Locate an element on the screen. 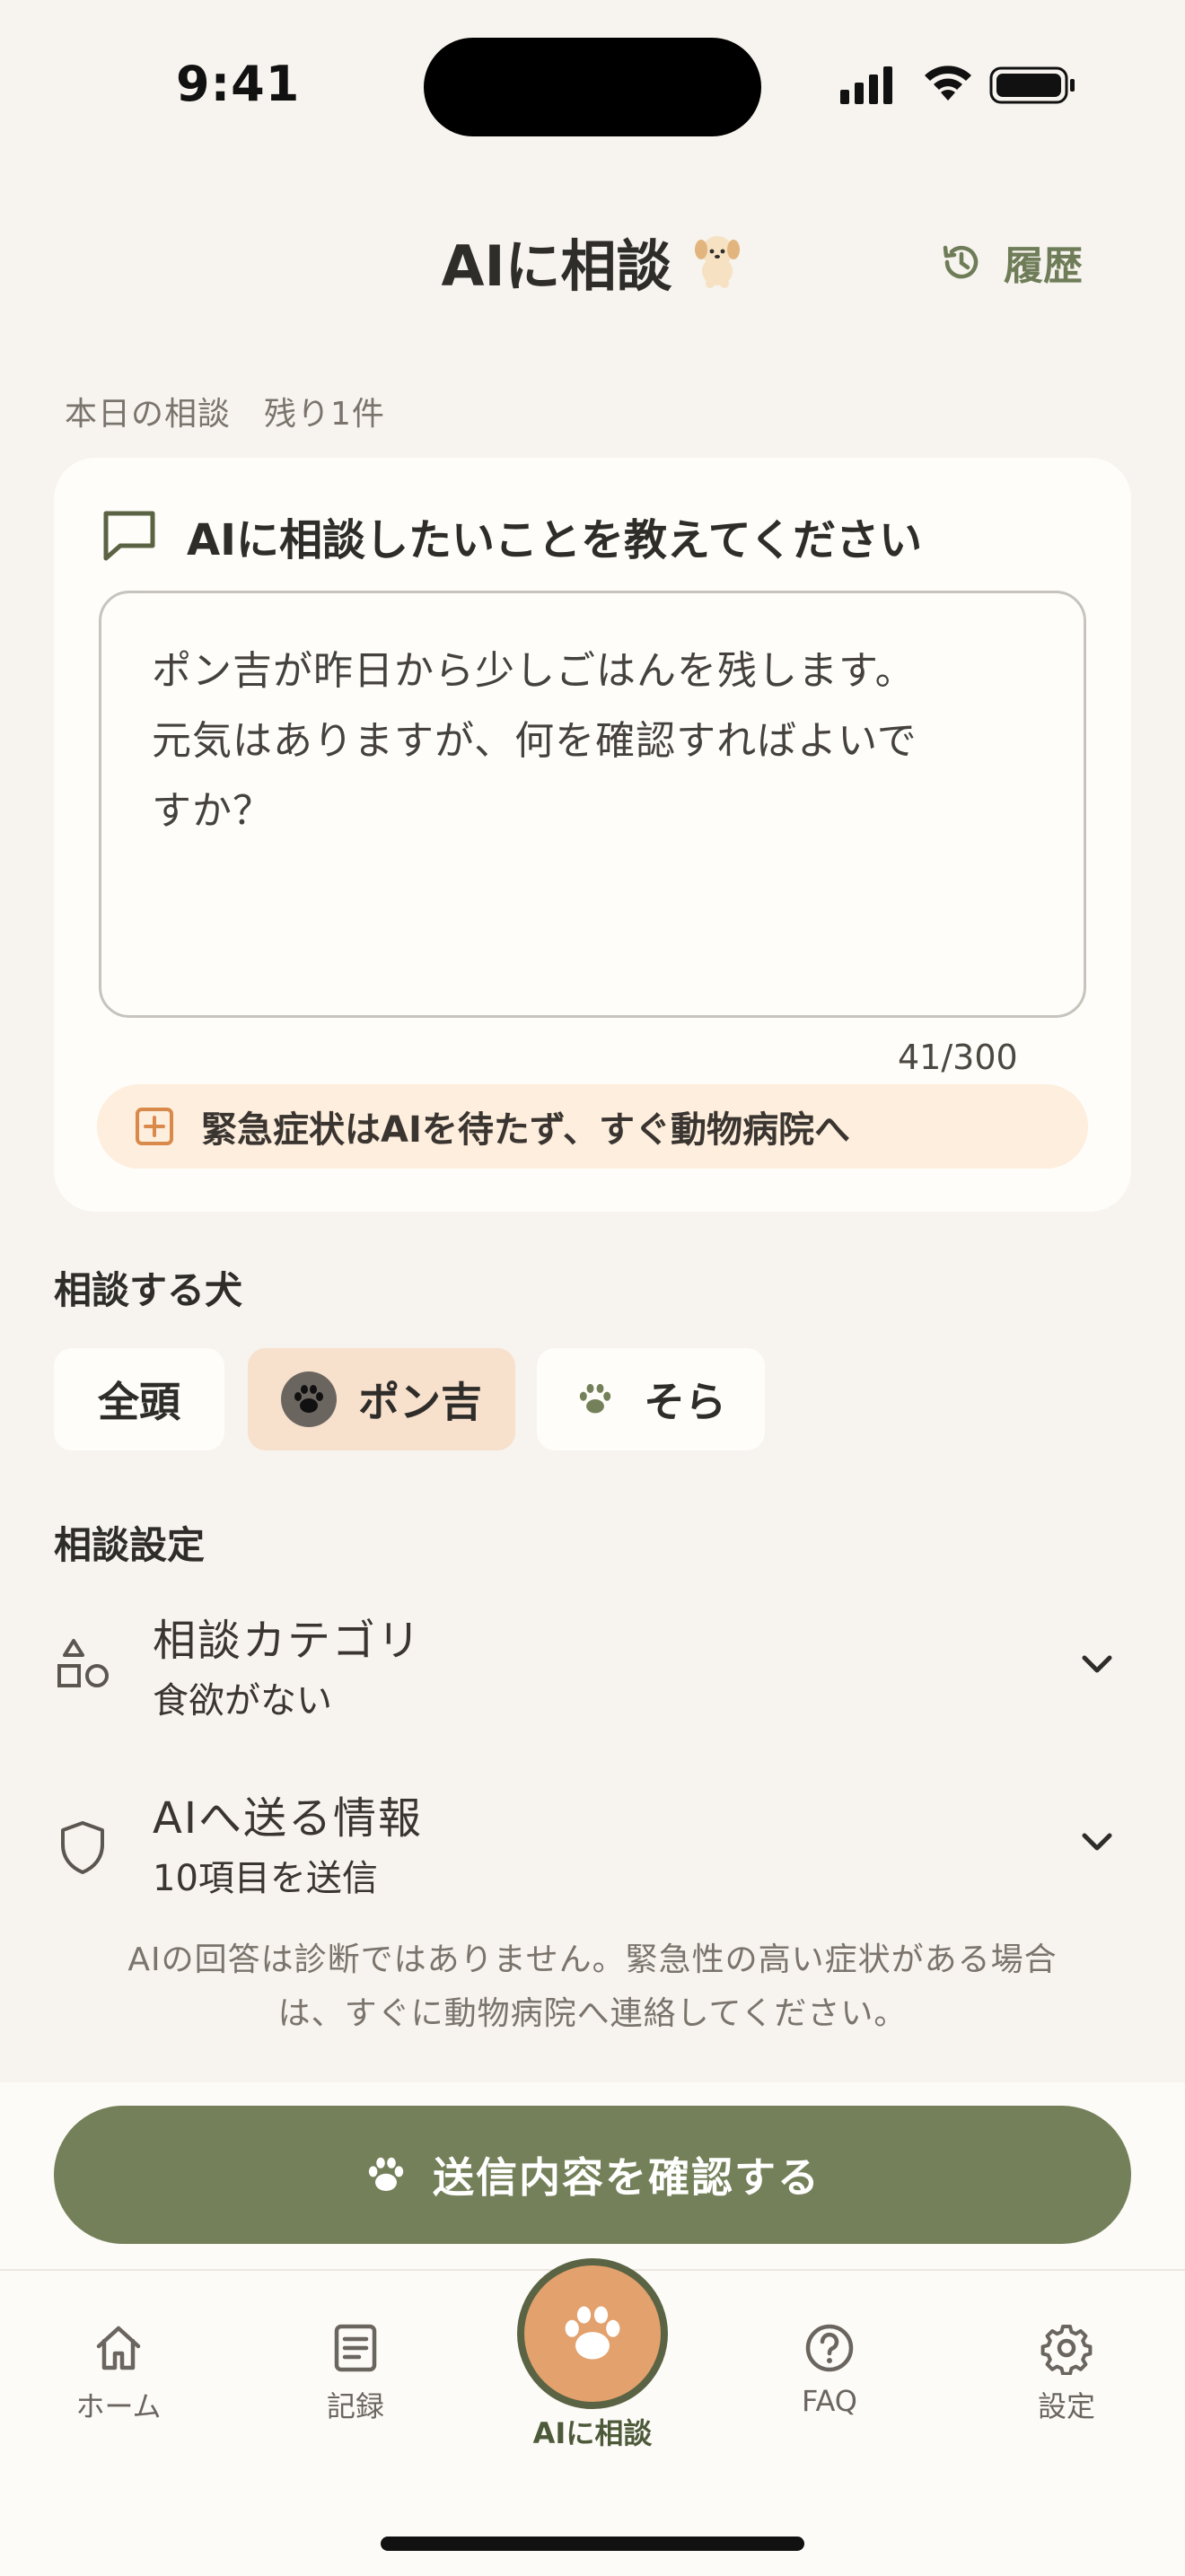  medical-cross-icon is located at coordinates (154, 1126).